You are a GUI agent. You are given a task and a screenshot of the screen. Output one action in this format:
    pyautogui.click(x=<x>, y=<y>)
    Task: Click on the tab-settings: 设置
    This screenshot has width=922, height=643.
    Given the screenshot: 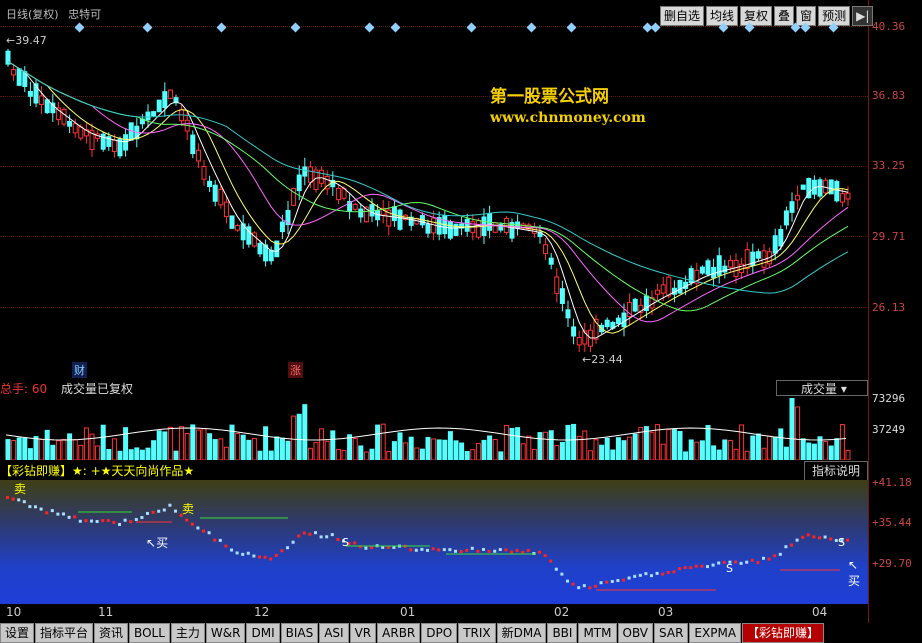 What is the action you would take?
    pyautogui.click(x=17, y=633)
    